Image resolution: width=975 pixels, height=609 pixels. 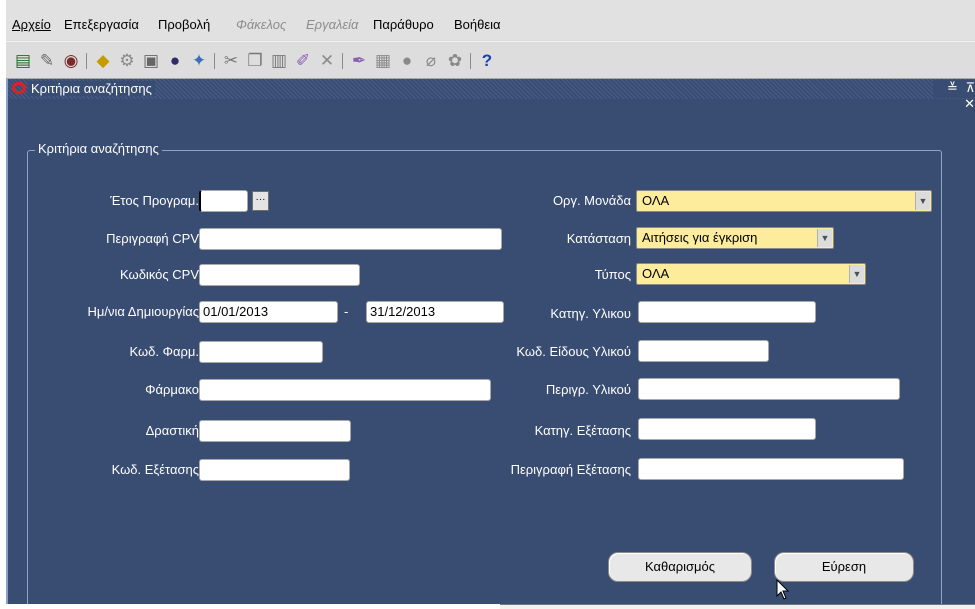 What do you see at coordinates (383, 61) in the screenshot?
I see `folder-icon: ▦` at bounding box center [383, 61].